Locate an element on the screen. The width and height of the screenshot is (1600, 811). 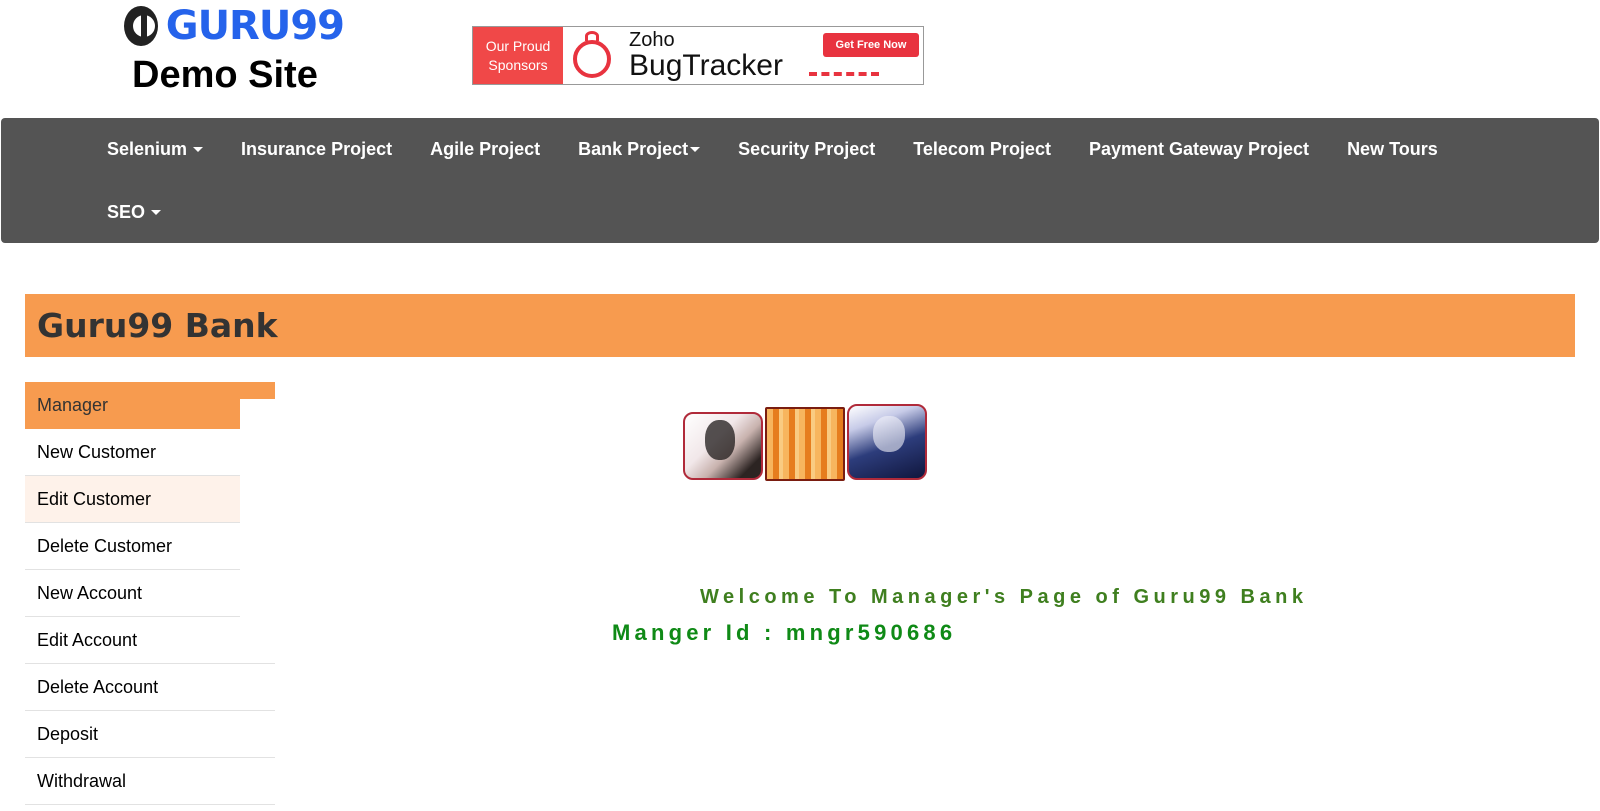
menu-header-tab is located at coordinates (257, 390).